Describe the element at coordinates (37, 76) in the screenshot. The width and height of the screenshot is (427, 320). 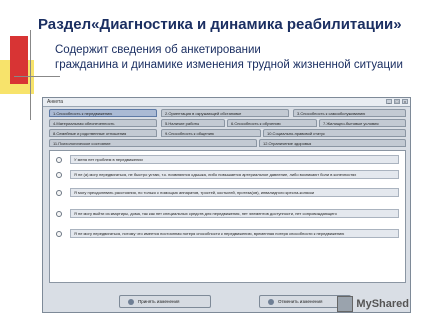
I see `decor-horizontal-line` at that location.